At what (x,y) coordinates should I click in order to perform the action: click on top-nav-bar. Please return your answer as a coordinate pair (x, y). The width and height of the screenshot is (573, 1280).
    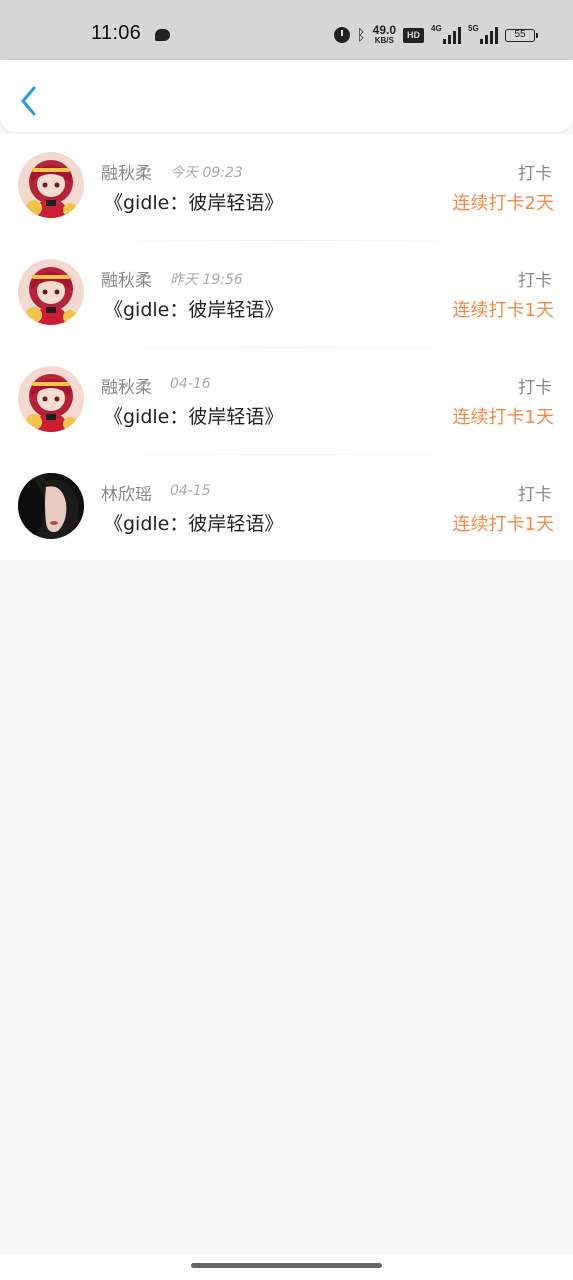
    Looking at the image, I should click on (286, 96).